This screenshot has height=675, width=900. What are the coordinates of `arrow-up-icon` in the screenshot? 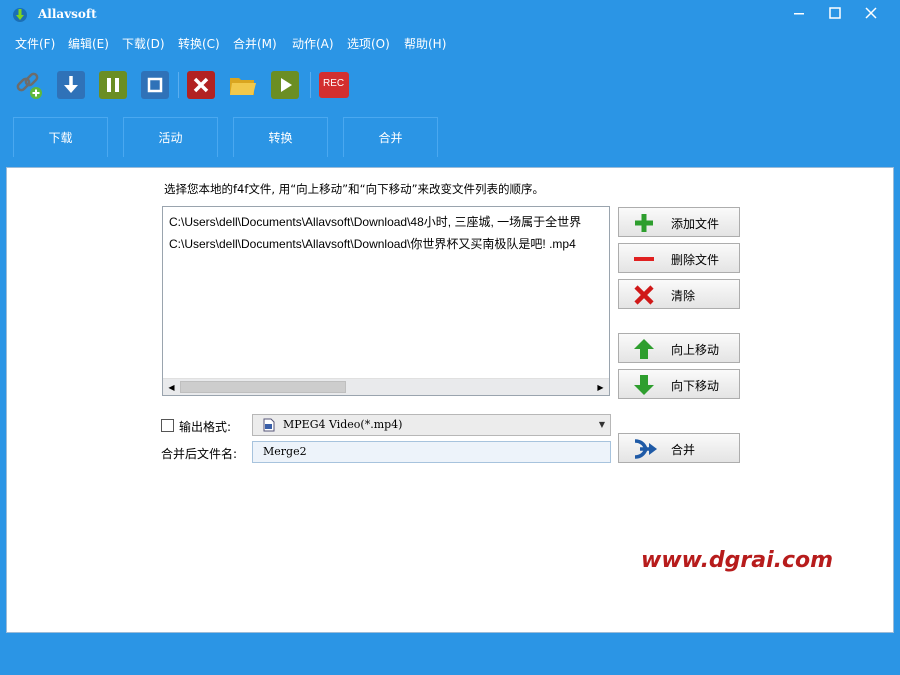 It's located at (644, 349).